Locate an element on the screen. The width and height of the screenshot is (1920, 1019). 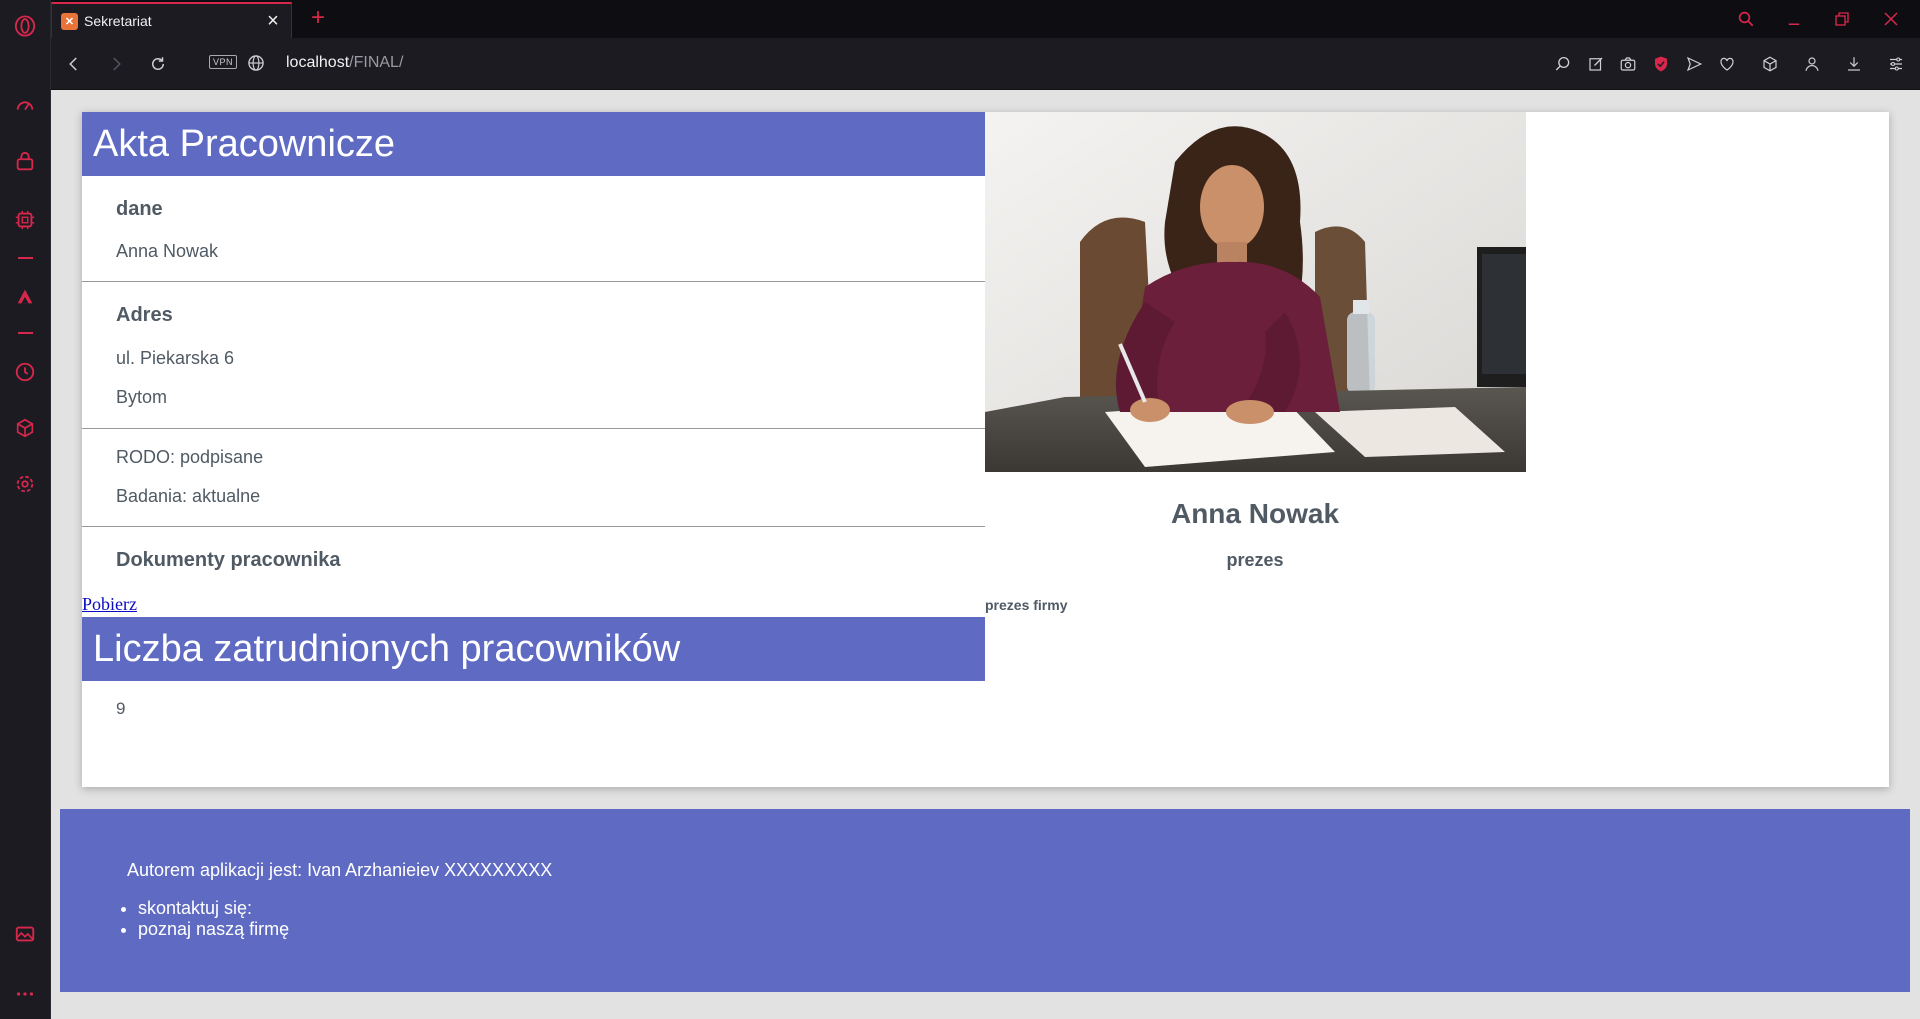
page-title: Akta Pracownicze is located at coordinates (533, 144).